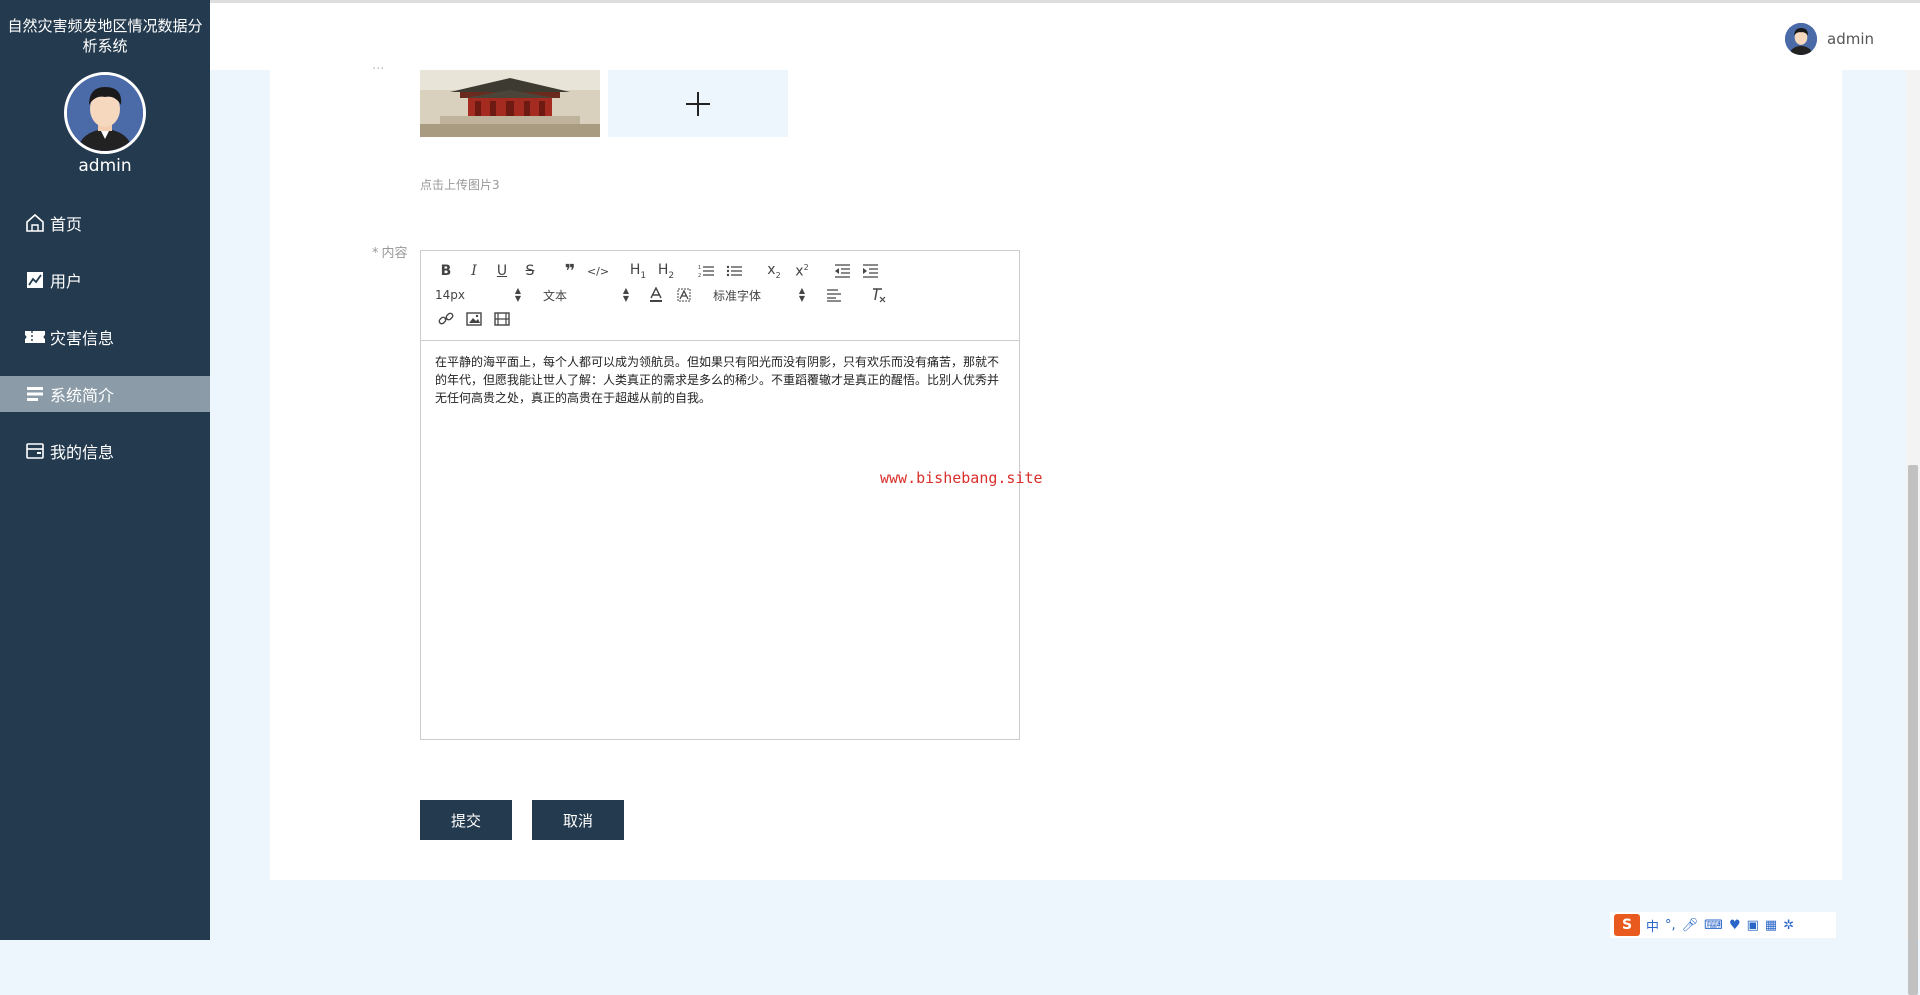 The width and height of the screenshot is (1920, 995). What do you see at coordinates (1065, 35) in the screenshot?
I see `top-bar: admin` at bounding box center [1065, 35].